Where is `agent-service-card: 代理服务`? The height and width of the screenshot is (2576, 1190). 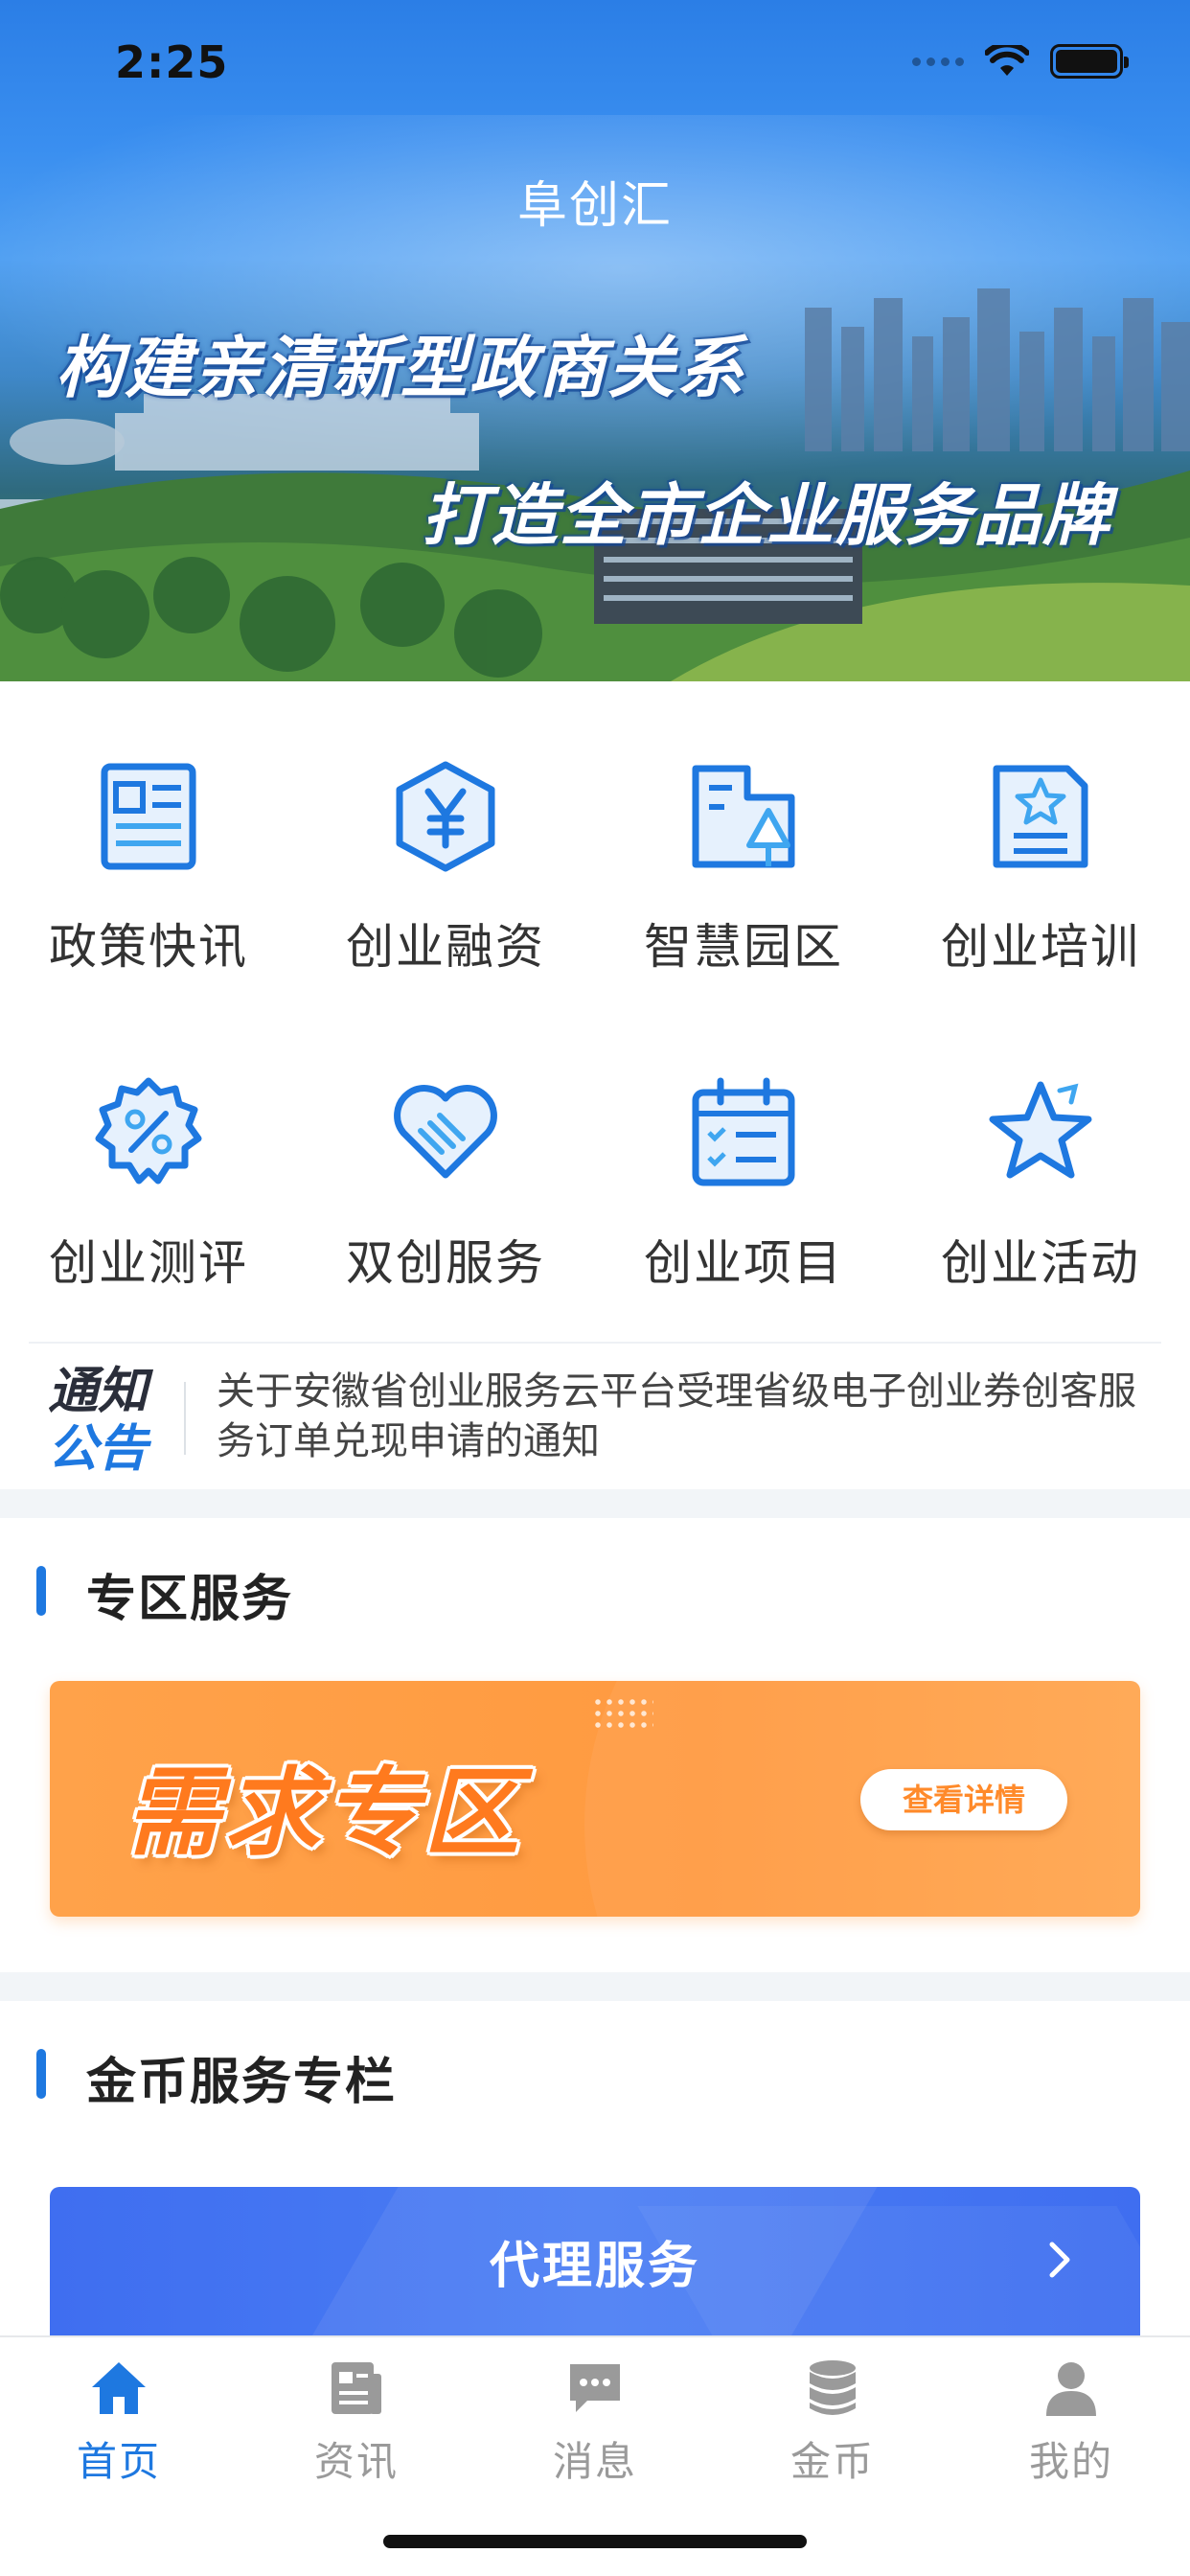
agent-service-card: 代理服务 is located at coordinates (595, 2263).